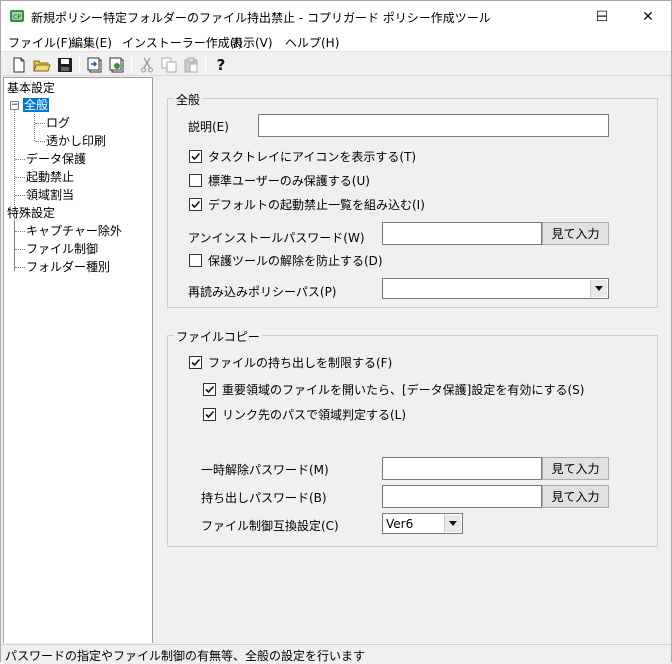 The height and width of the screenshot is (664, 672). Describe the element at coordinates (462, 468) in the screenshot. I see `temp-release-password-input` at that location.